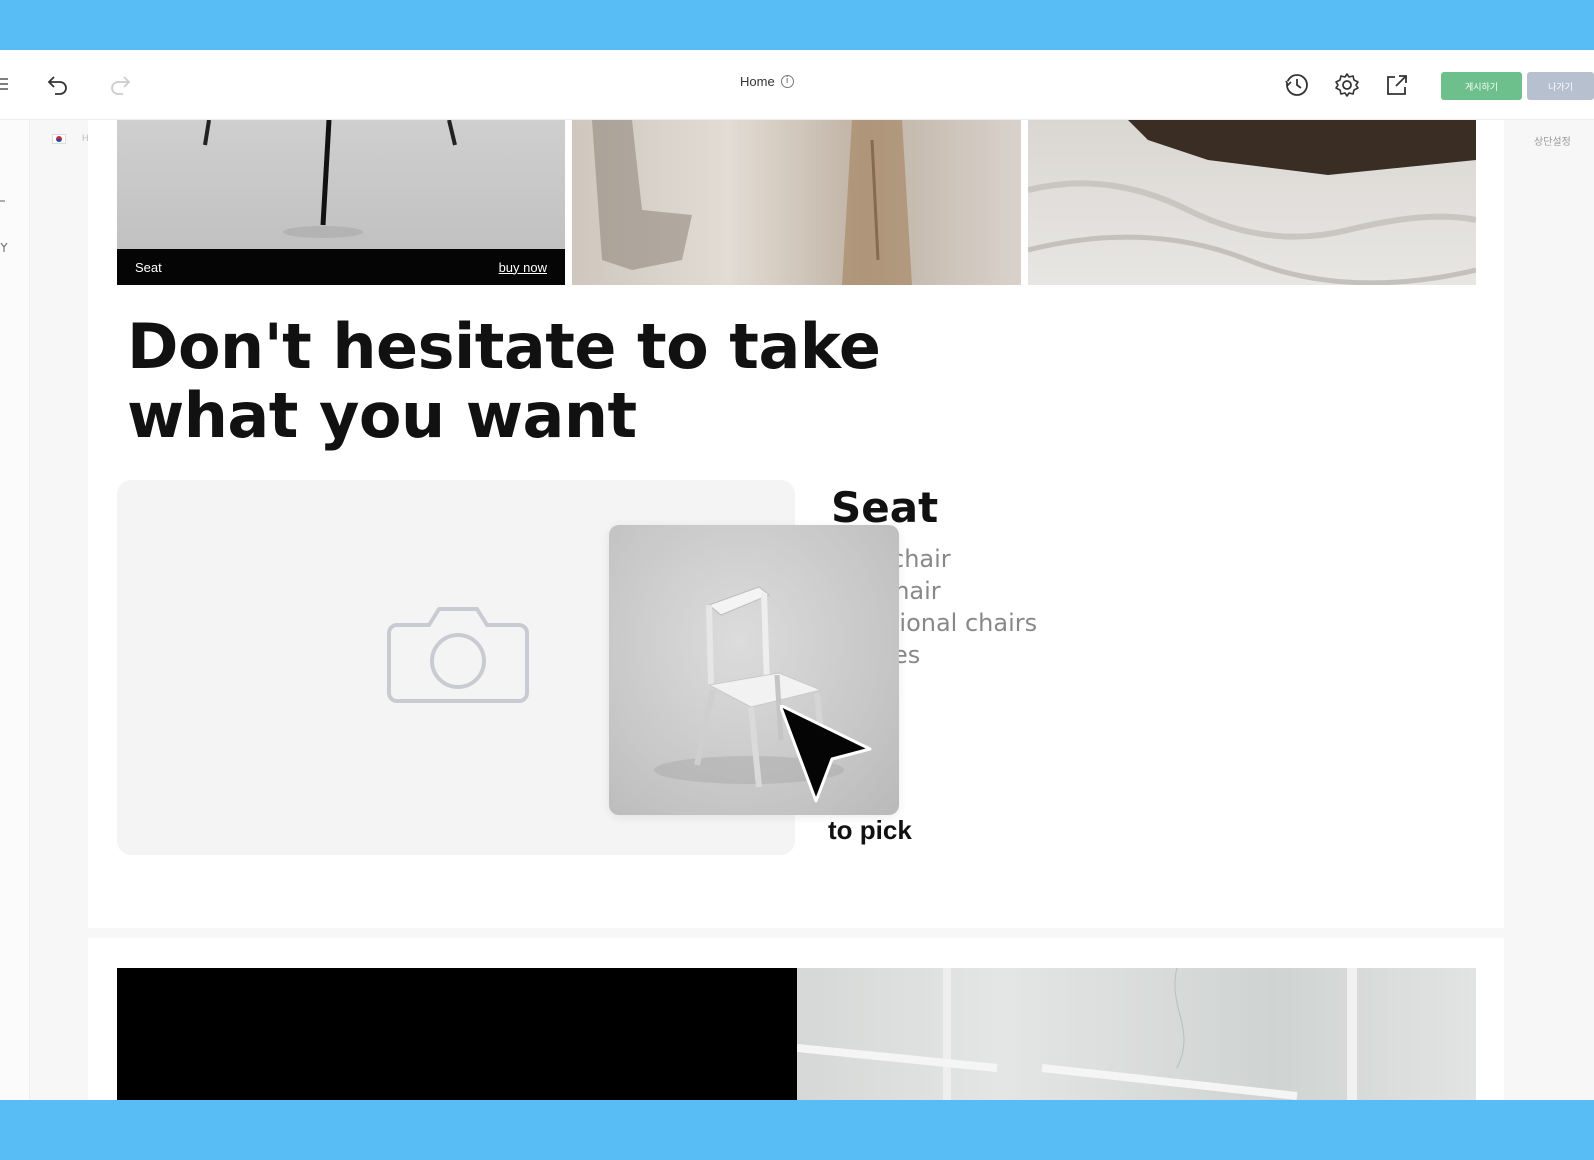 This screenshot has width=1594, height=1160. I want to click on headline: Don't hesitate to take what you want, so click(507, 381).